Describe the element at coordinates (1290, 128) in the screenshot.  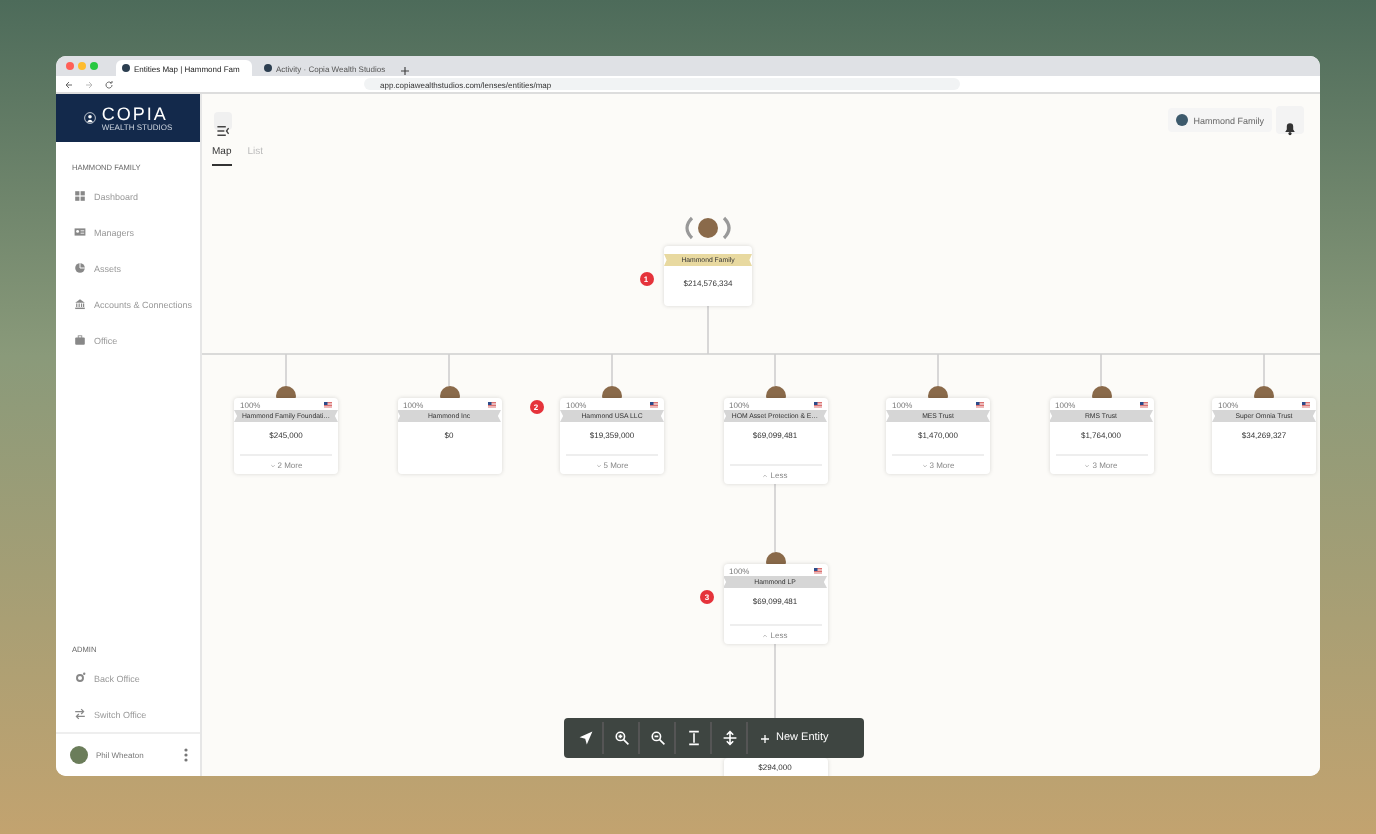
I see `bell-icon` at that location.